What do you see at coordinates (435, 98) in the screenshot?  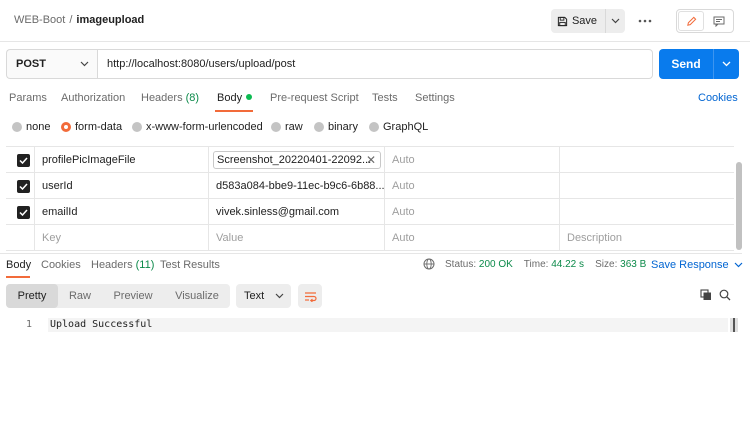 I see `tab-settings: Settings` at bounding box center [435, 98].